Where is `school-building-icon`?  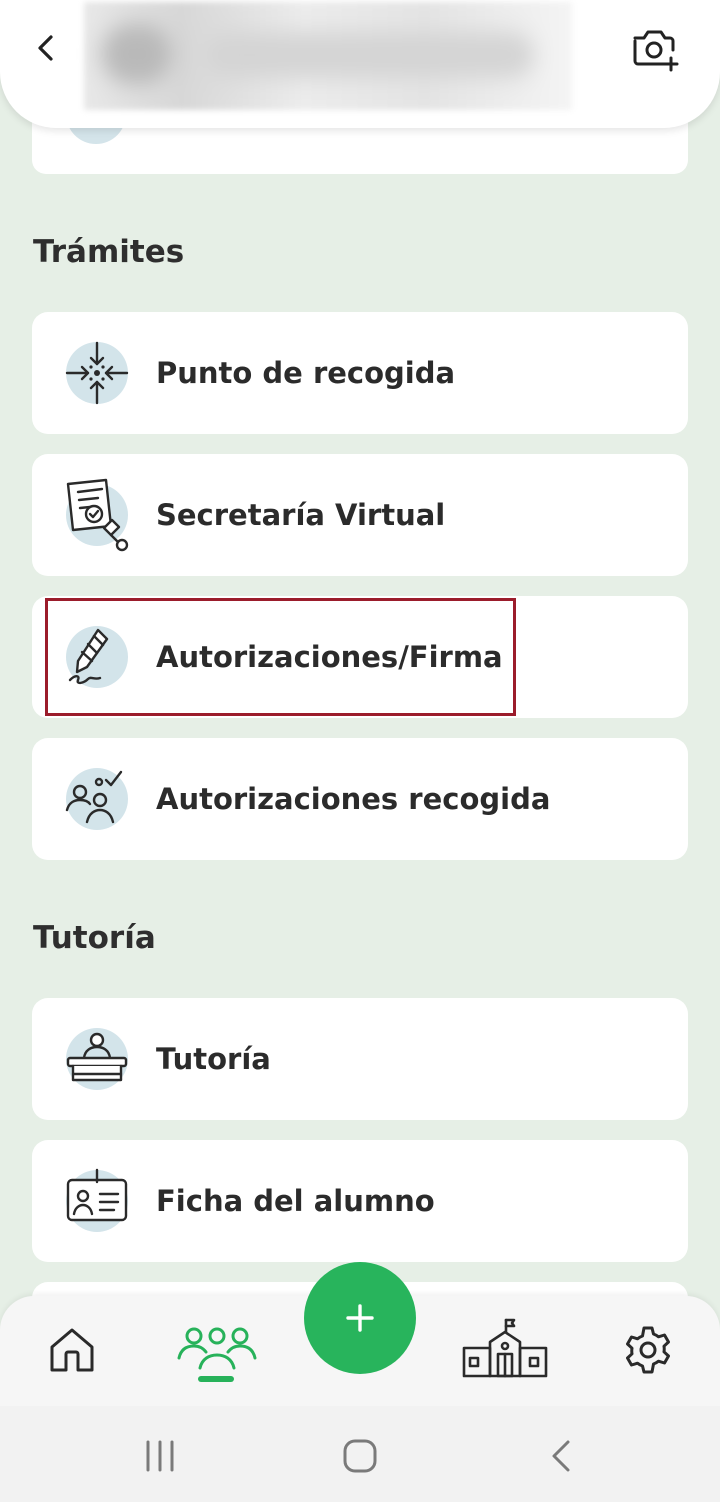 school-building-icon is located at coordinates (505, 1348).